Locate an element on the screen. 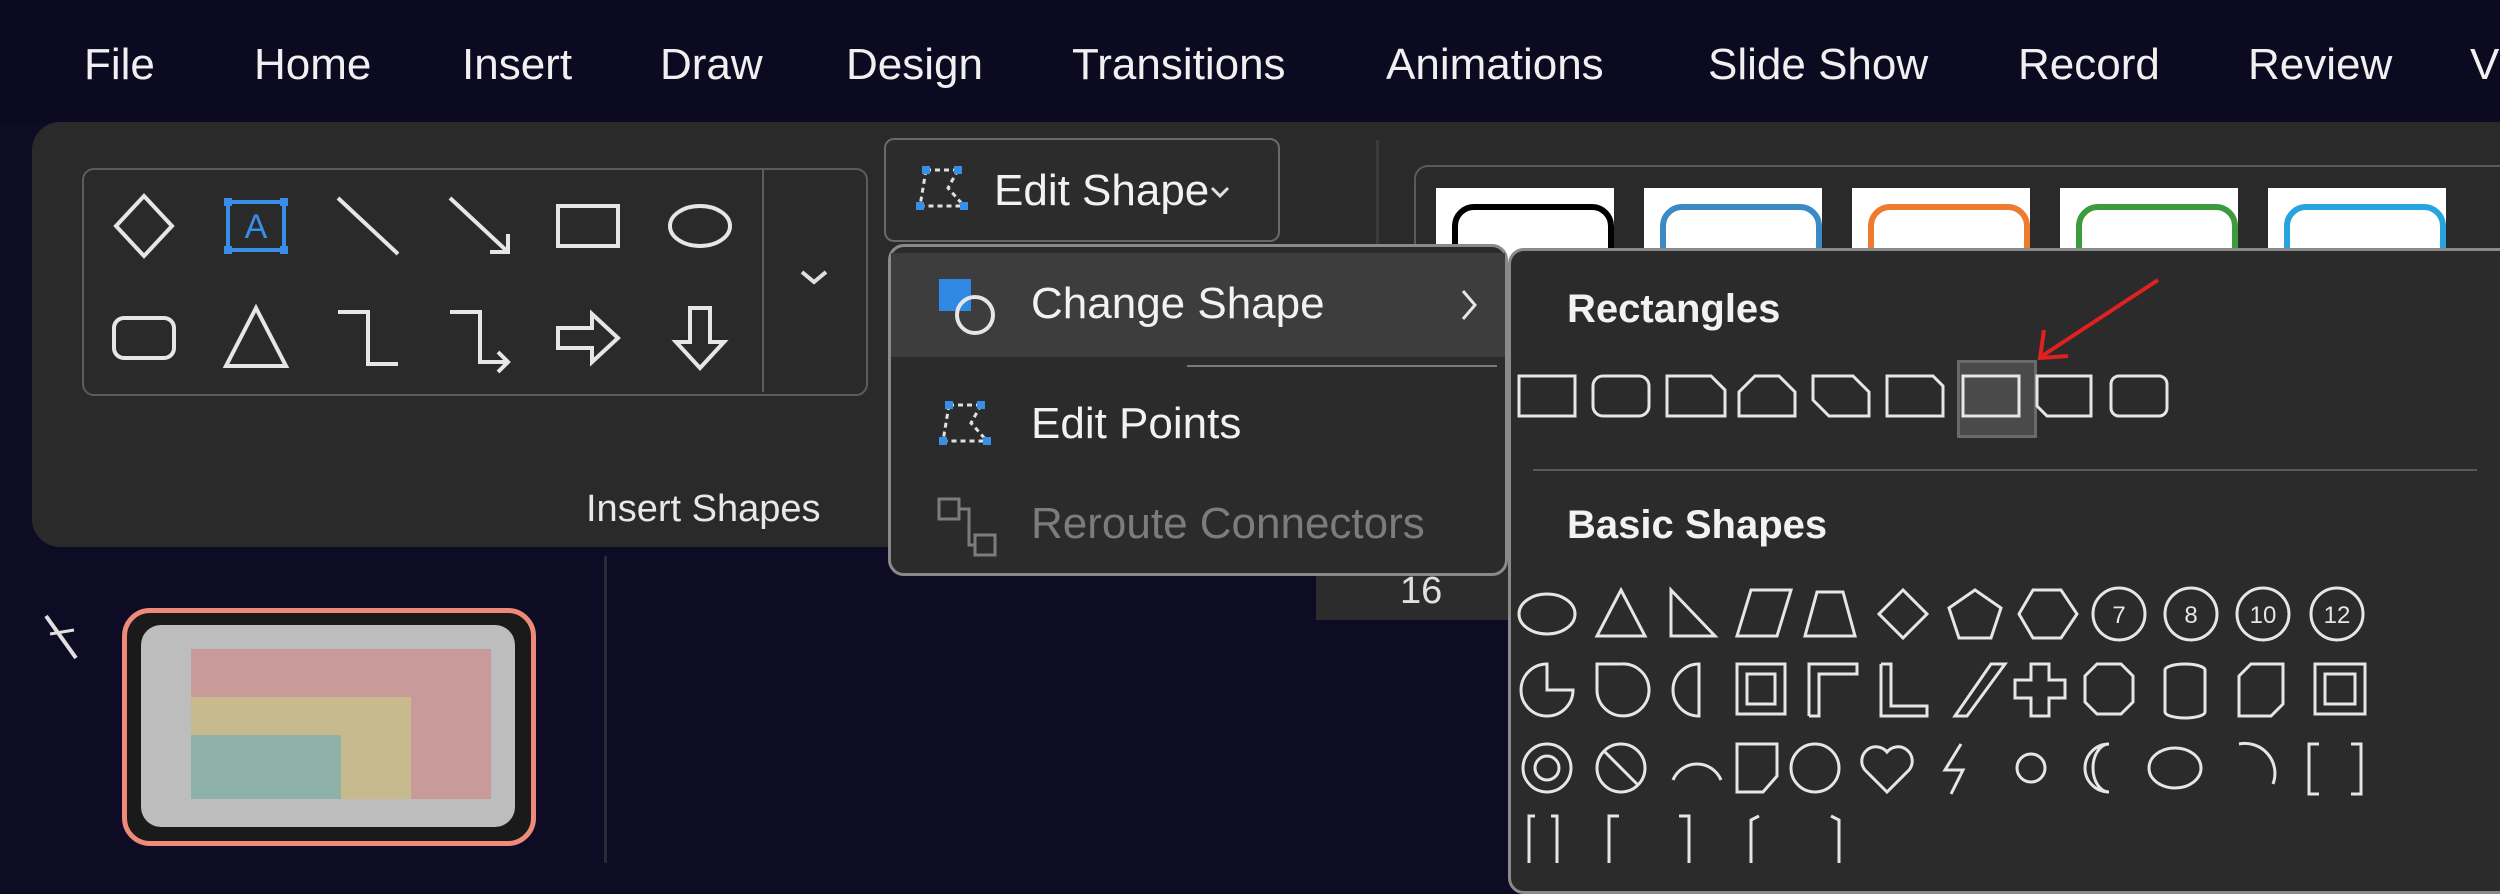 The width and height of the screenshot is (2500, 894). change-shape-menu-item: Change Shape is located at coordinates (1198, 305).